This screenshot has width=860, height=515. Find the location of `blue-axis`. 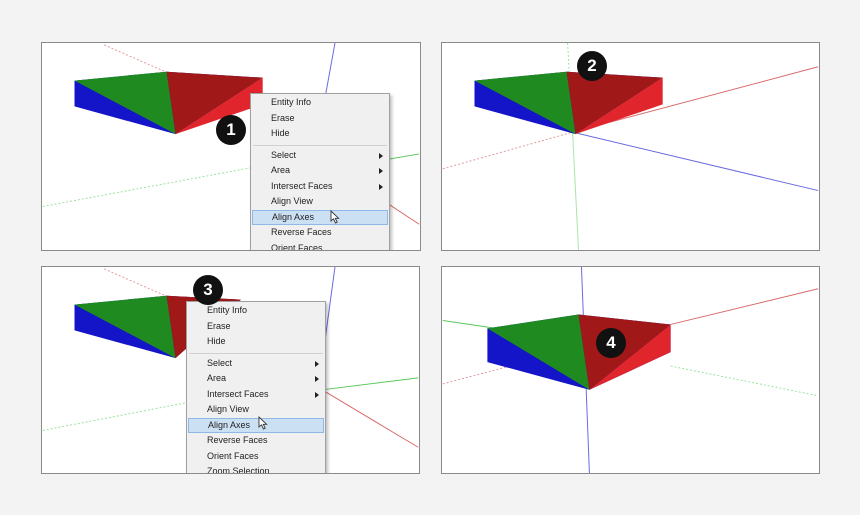

blue-axis is located at coordinates (695, 161).